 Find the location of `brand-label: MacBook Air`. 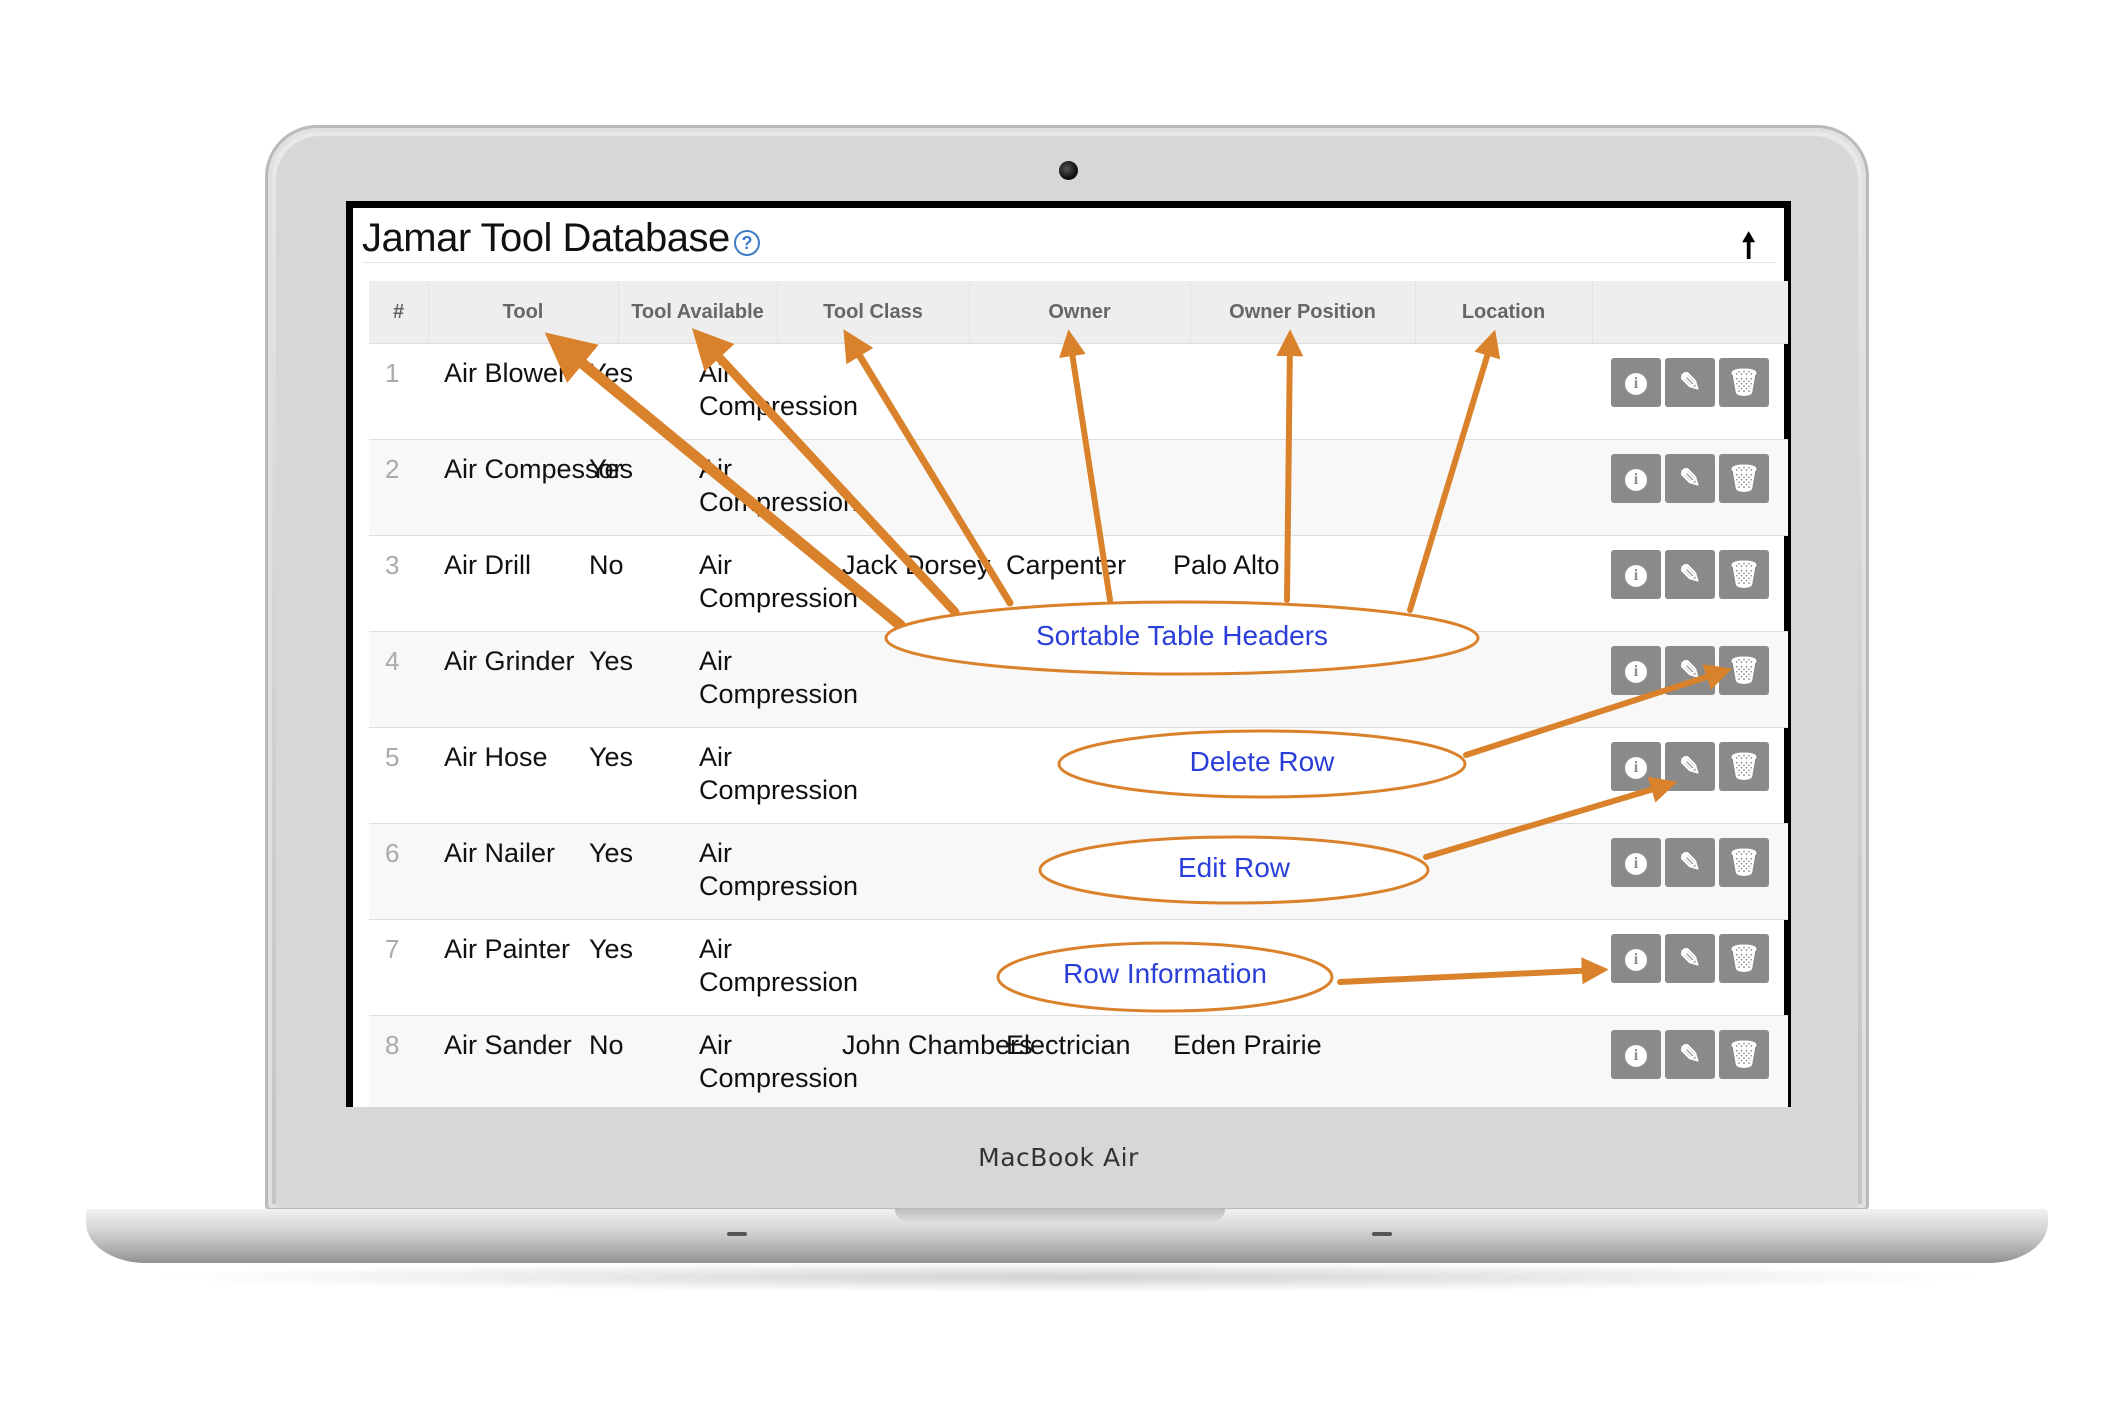

brand-label: MacBook Air is located at coordinates (1058, 1157).